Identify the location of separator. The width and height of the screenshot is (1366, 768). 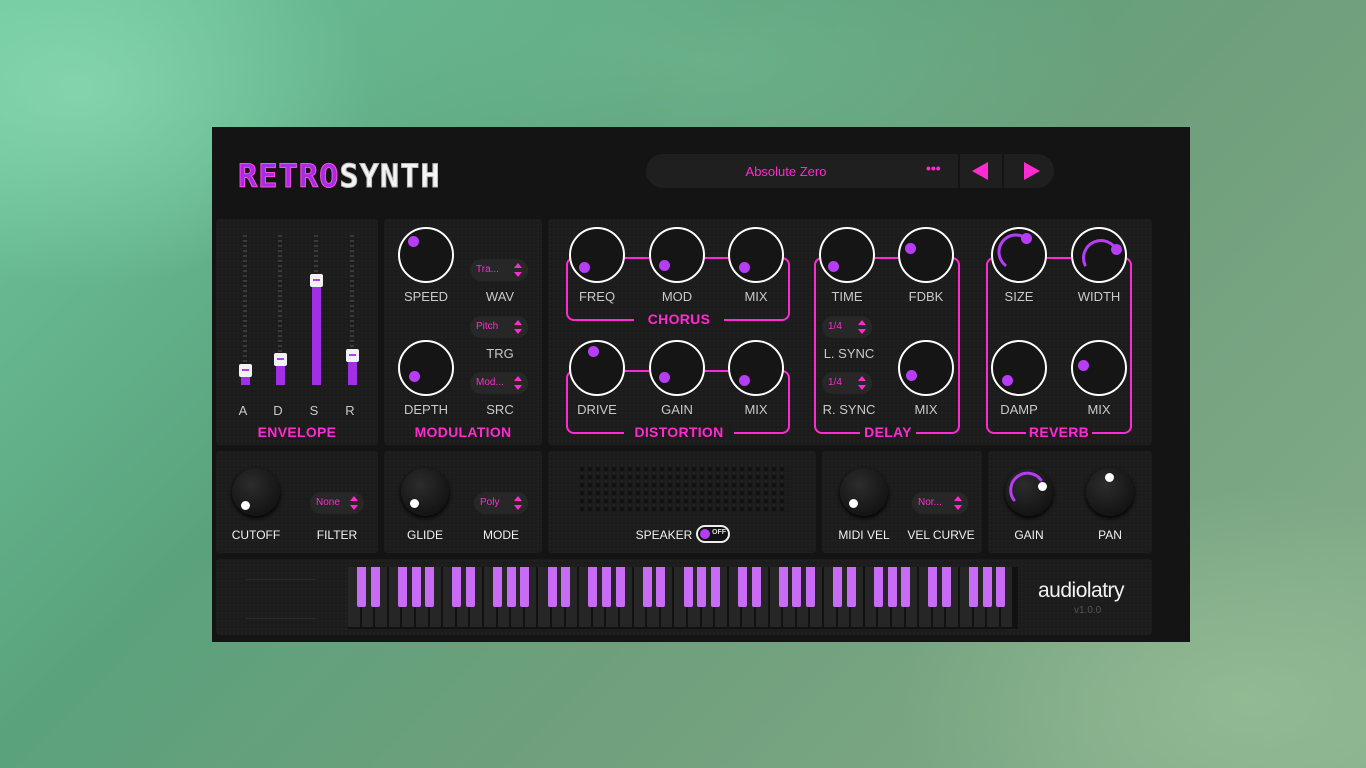
(1003, 171).